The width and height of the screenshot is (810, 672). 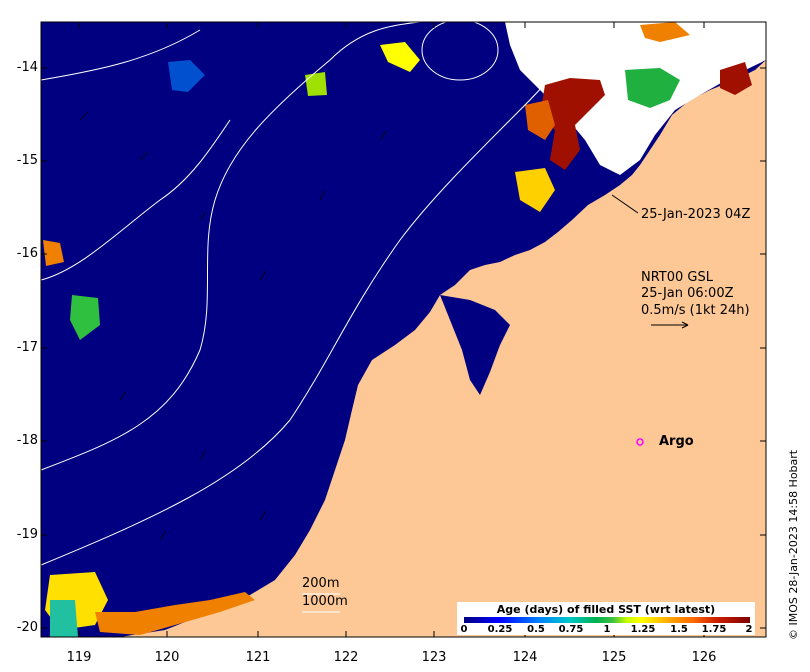 What do you see at coordinates (793, 544) in the screenshot?
I see `credit-text: © IMOS 28-Jan-2023 14:58 Hobart` at bounding box center [793, 544].